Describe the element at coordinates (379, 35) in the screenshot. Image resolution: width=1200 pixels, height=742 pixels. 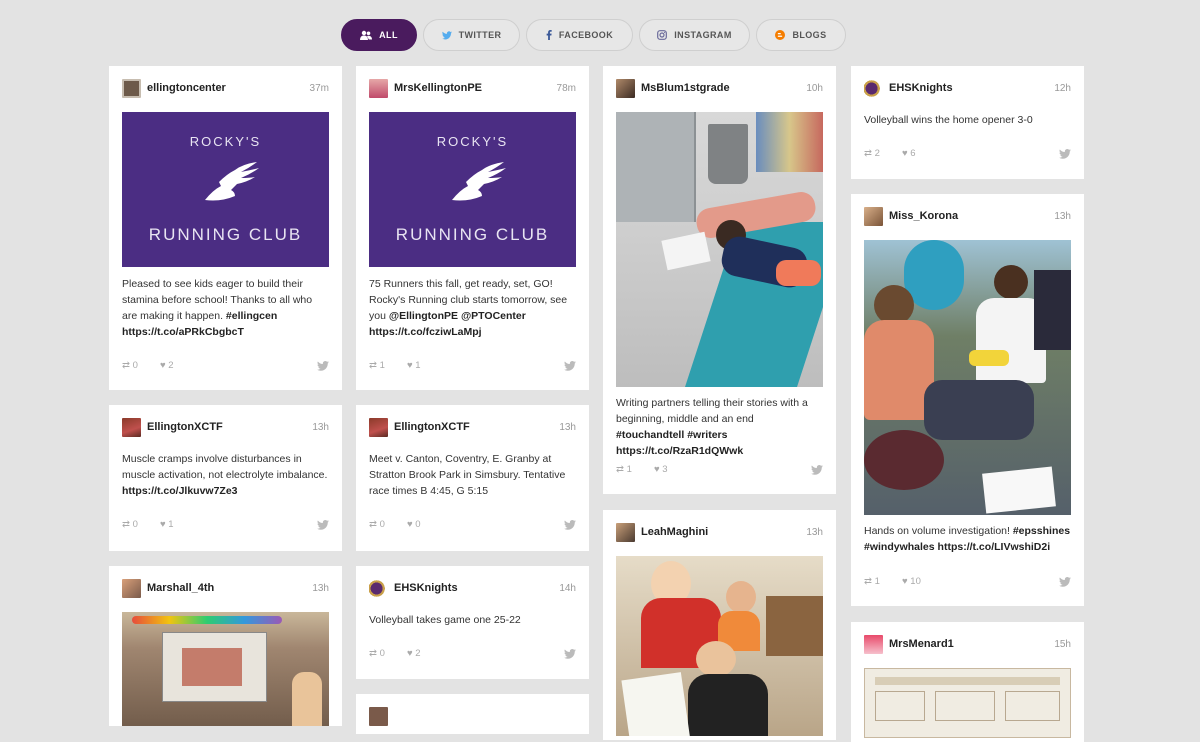
I see `filter-all-button: ALL` at that location.